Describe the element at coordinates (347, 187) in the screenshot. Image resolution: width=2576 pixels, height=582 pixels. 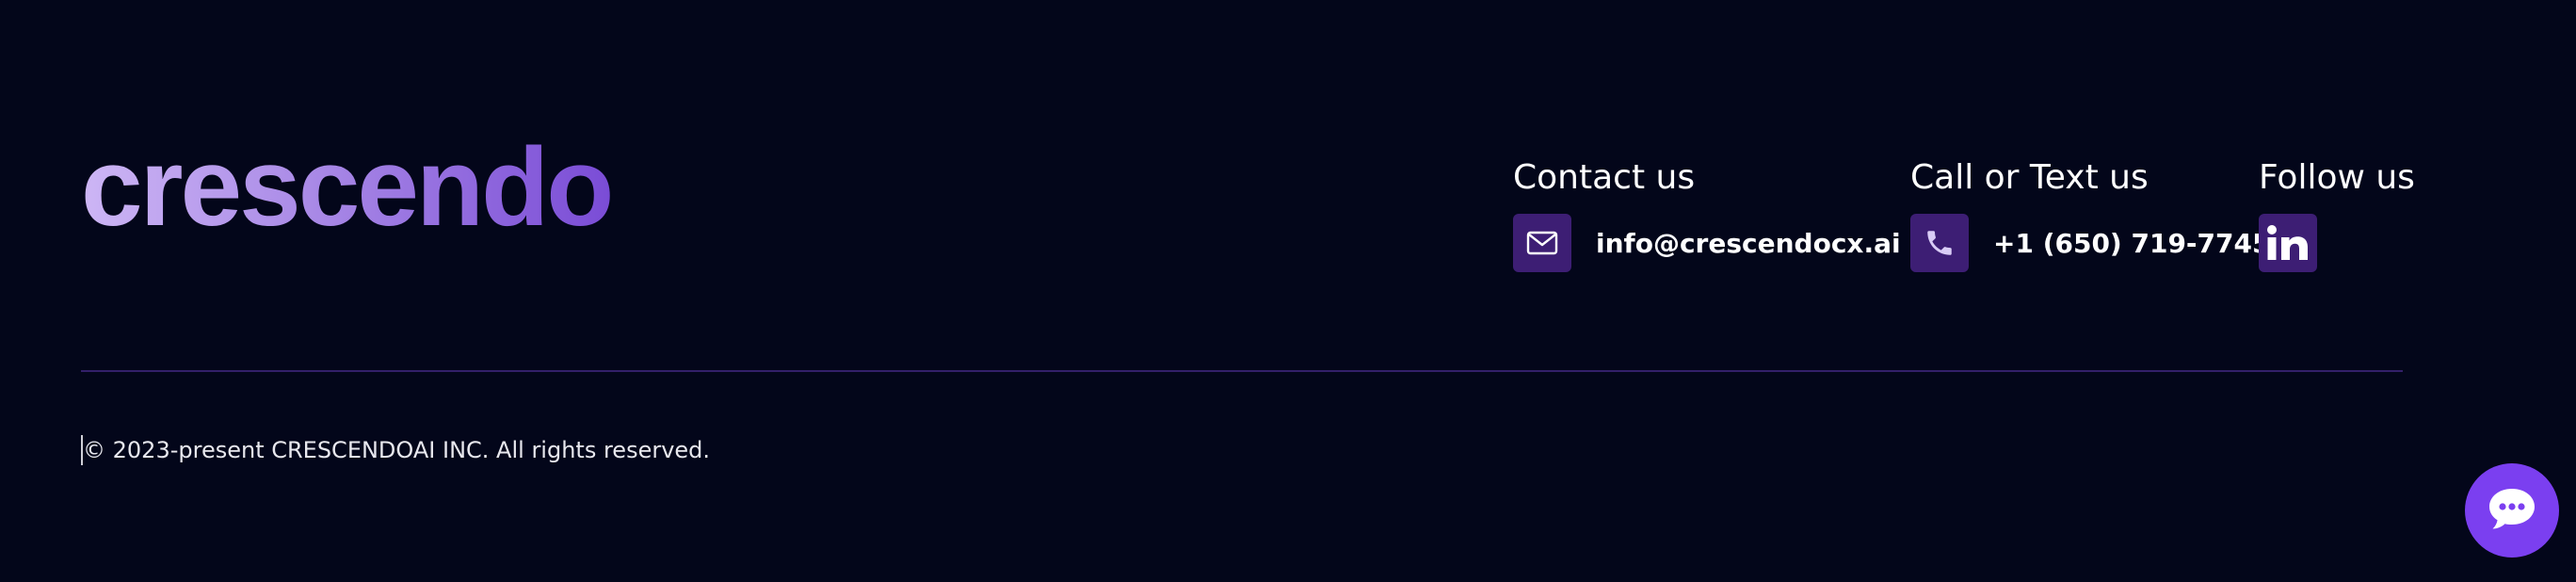
I see `crescendo-logo: crescendo` at that location.